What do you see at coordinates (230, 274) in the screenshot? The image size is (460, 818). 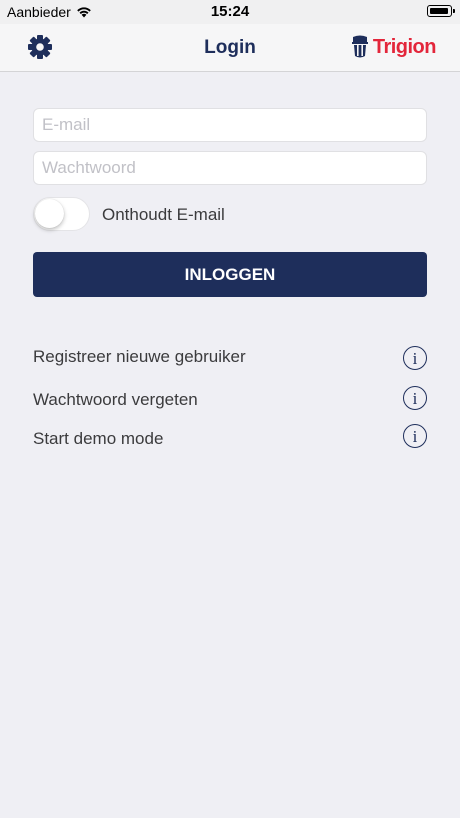 I see `login-button: INLOGGEN` at bounding box center [230, 274].